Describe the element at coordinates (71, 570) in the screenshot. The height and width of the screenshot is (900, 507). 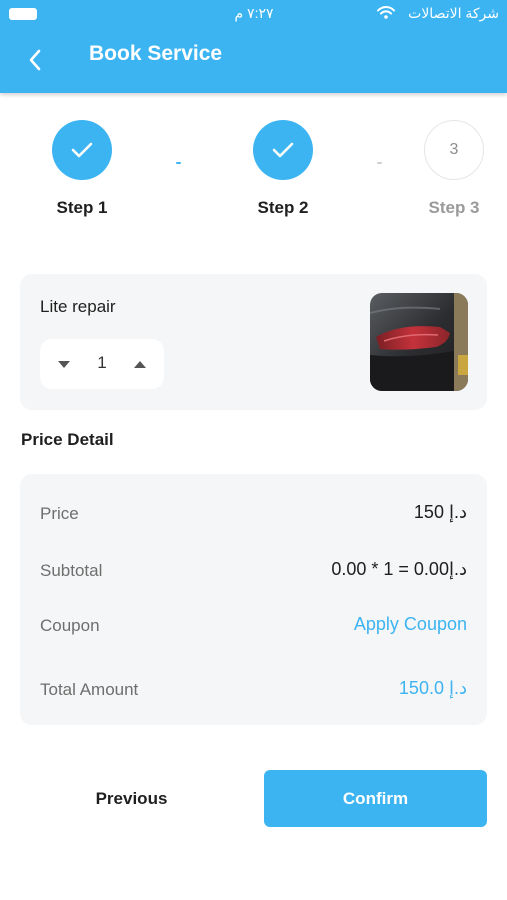
I see `subtotal-label: Subtotal` at that location.